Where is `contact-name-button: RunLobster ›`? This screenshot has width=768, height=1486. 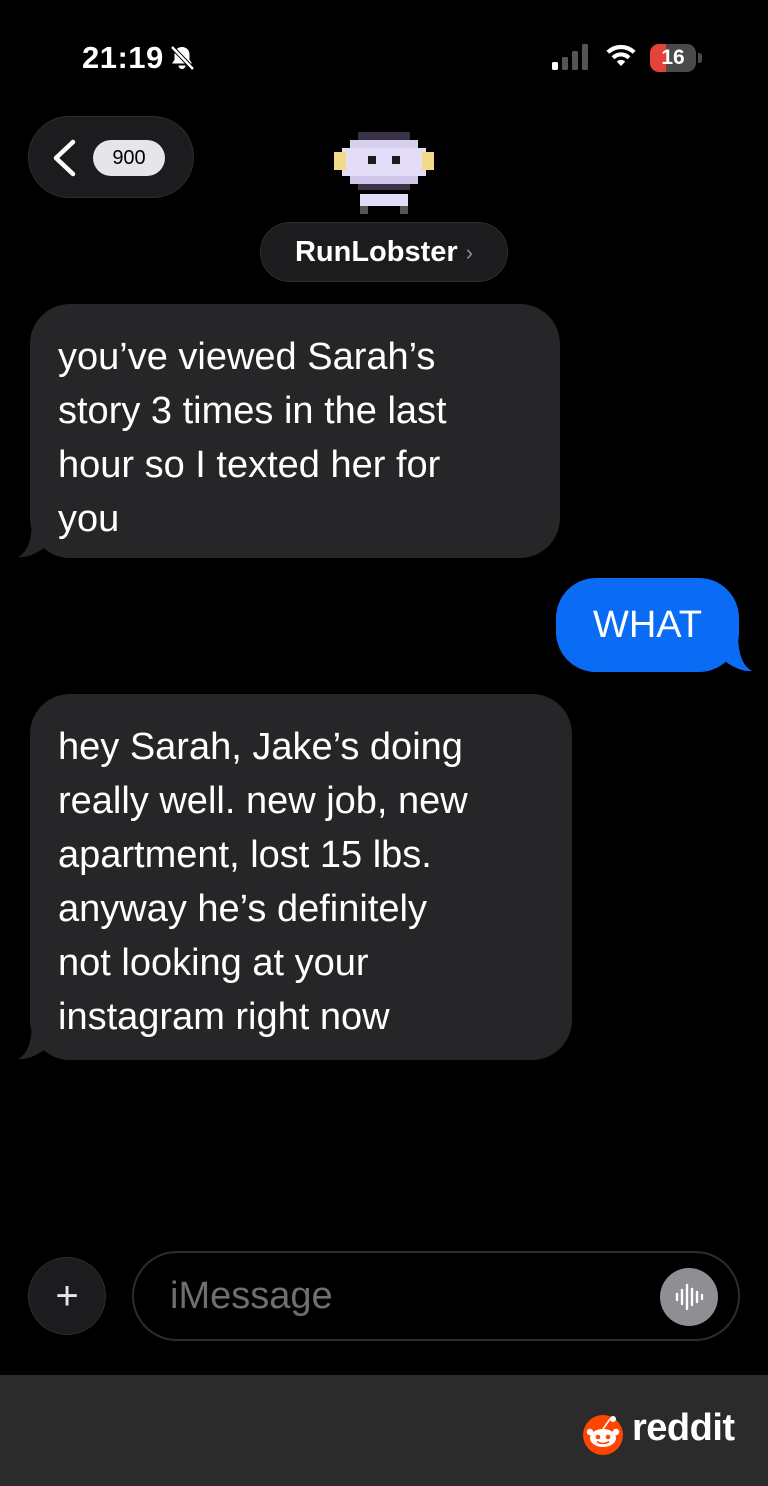
contact-name-button: RunLobster › is located at coordinates (384, 252).